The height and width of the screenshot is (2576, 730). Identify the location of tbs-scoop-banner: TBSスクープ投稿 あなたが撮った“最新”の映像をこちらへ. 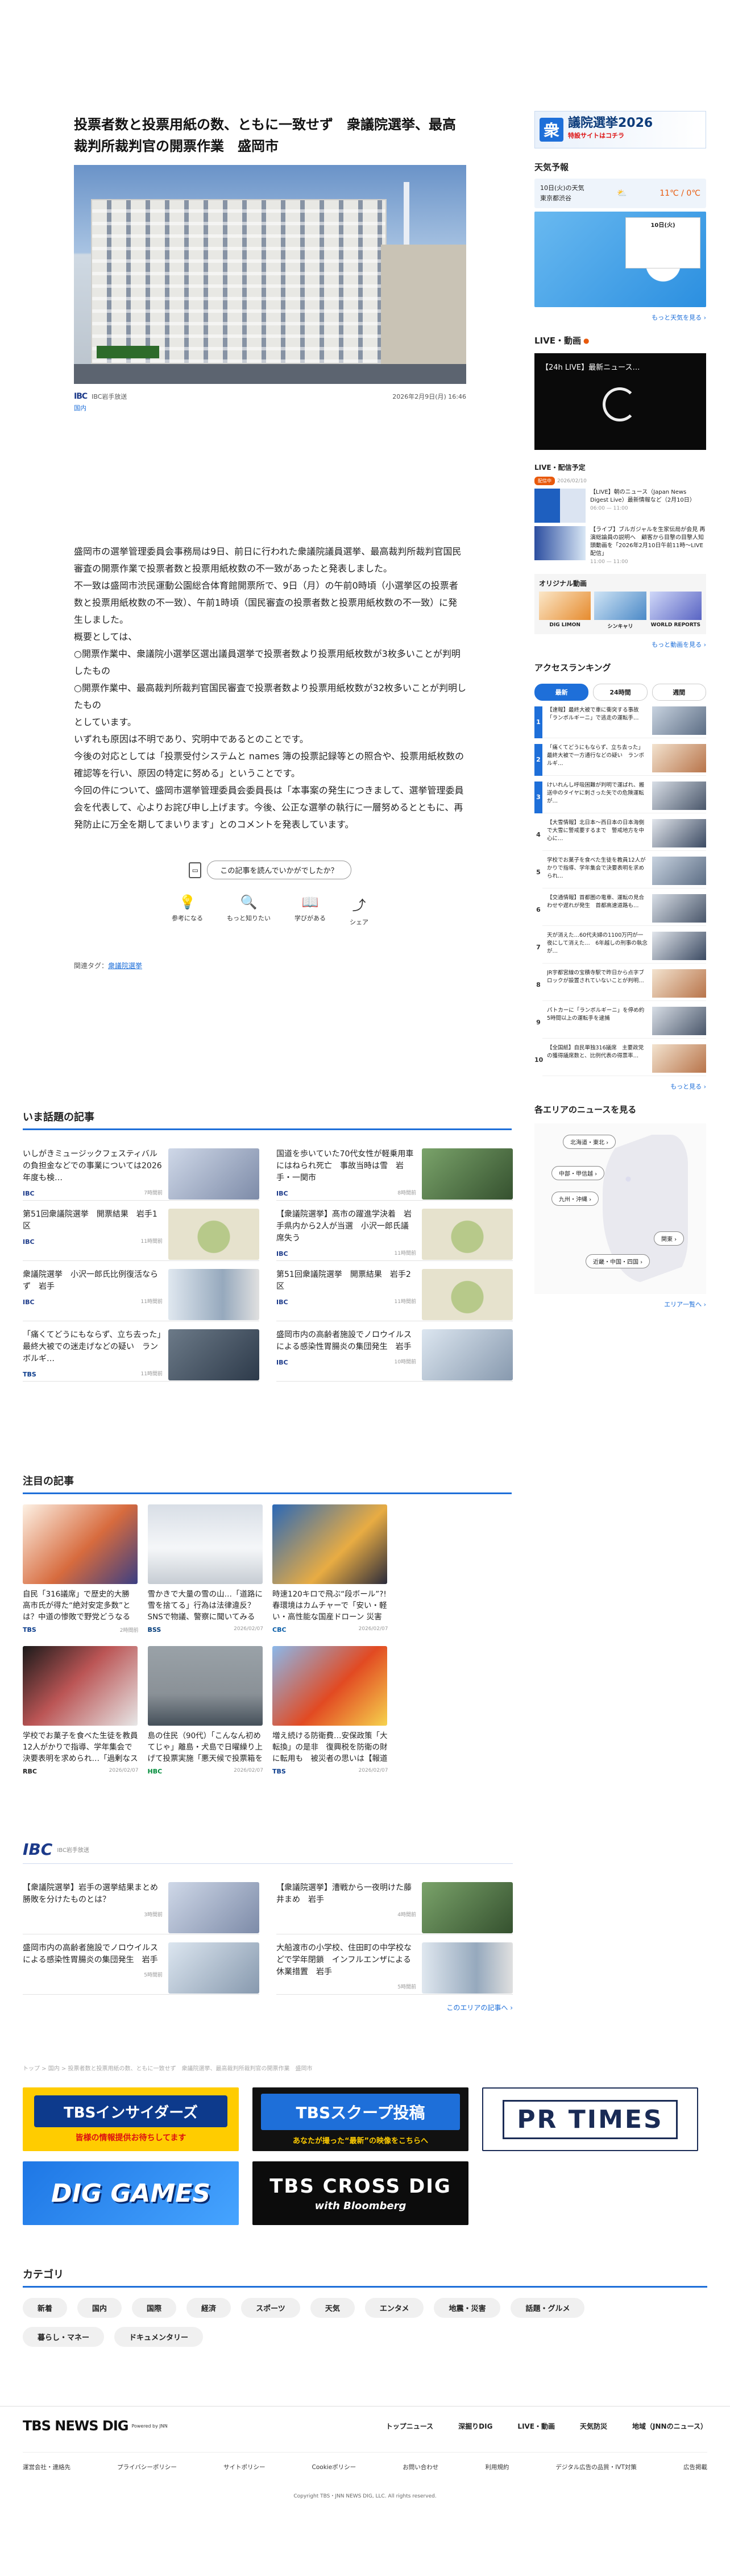
(360, 2119).